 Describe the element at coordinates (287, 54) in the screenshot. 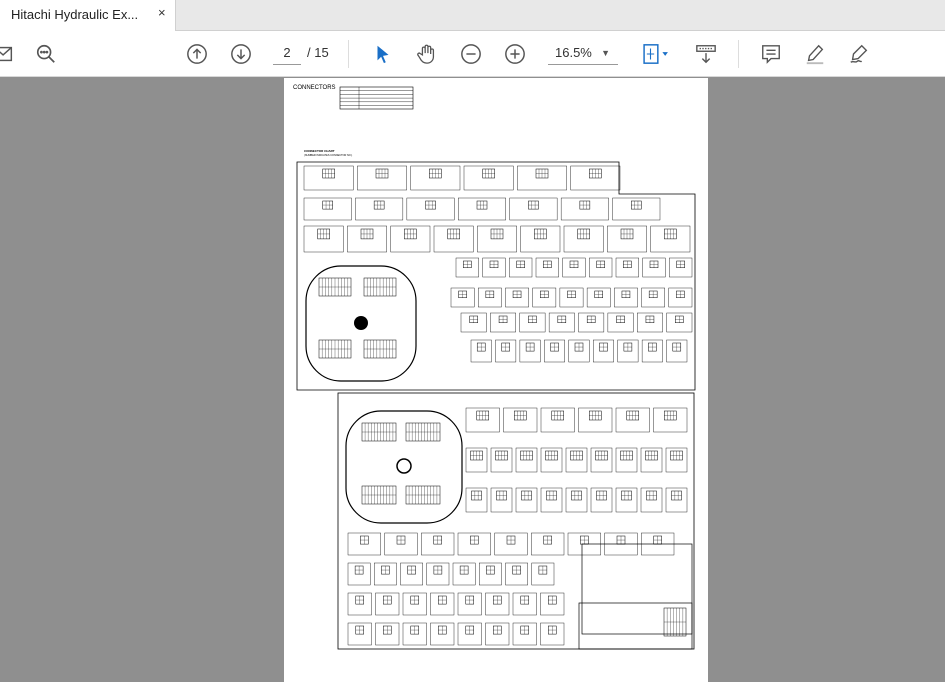

I see `page-number-input: 2` at that location.